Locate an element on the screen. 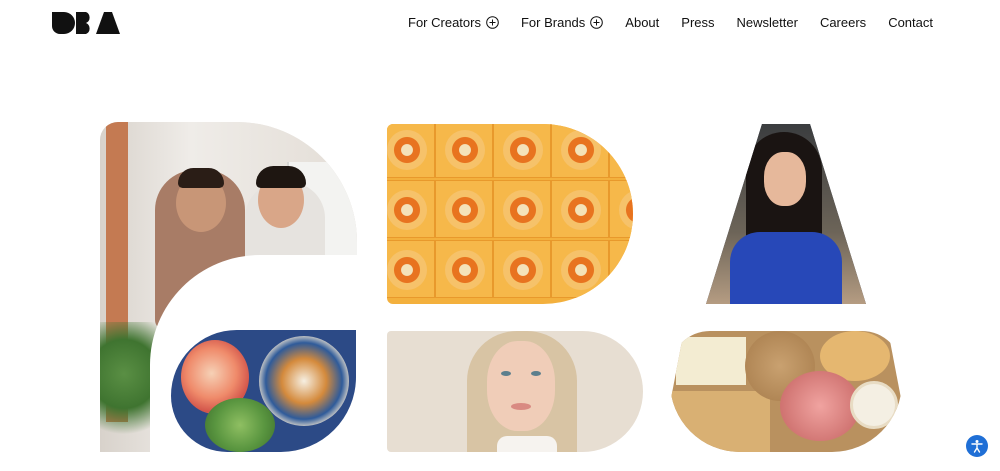 The width and height of the screenshot is (1000, 471). nav-press: Press is located at coordinates (697, 22).